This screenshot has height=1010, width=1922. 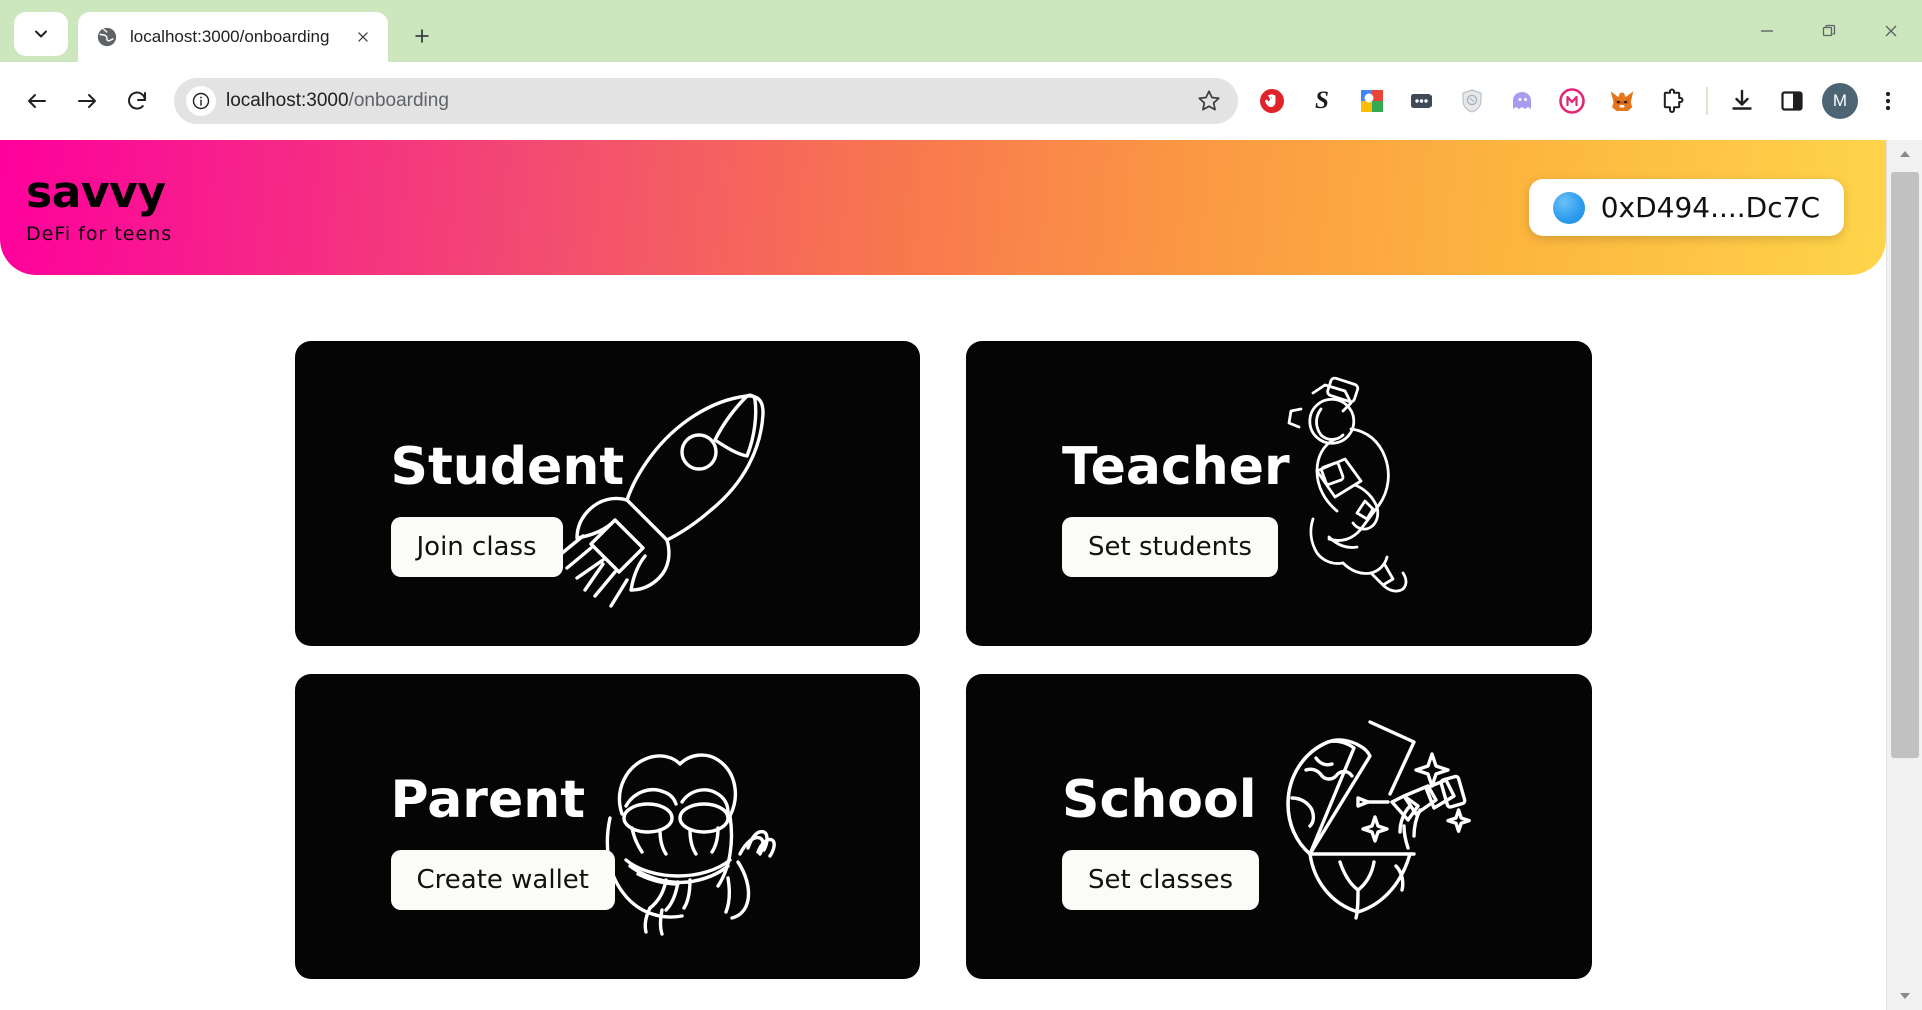 What do you see at coordinates (476, 547) in the screenshot?
I see `join-class-button: Join class` at bounding box center [476, 547].